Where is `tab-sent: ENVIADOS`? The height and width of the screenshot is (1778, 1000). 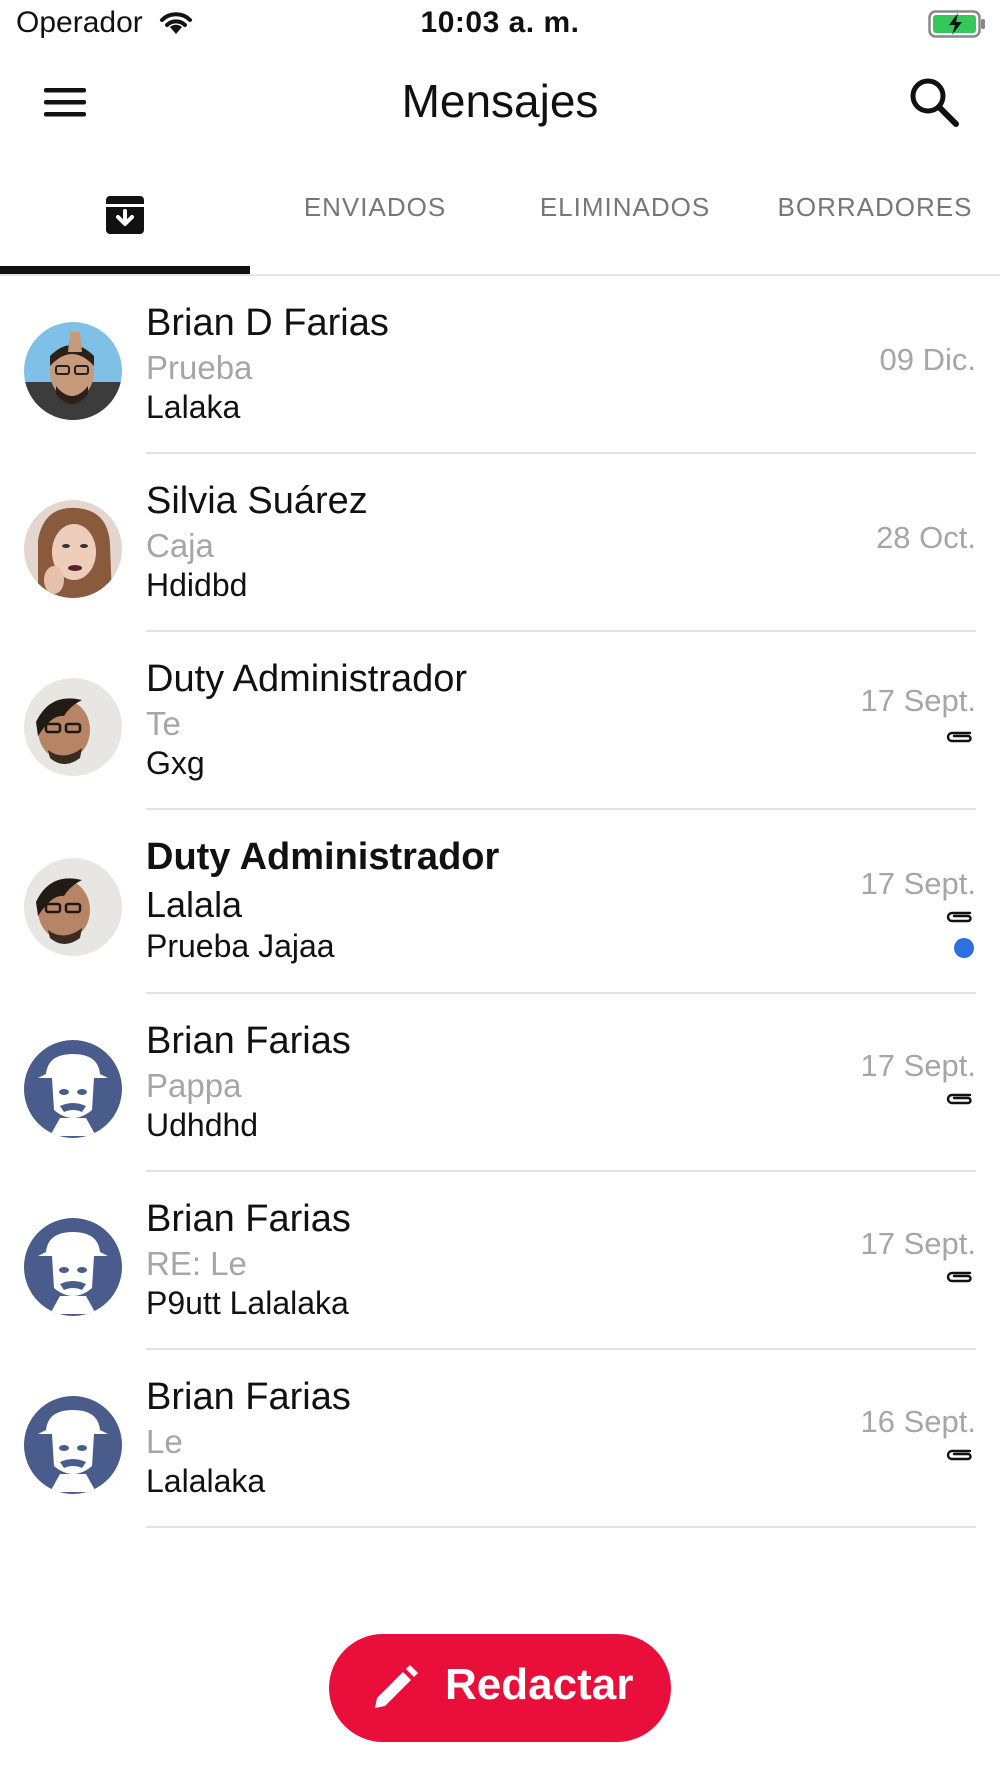
tab-sent: ENVIADOS is located at coordinates (375, 222).